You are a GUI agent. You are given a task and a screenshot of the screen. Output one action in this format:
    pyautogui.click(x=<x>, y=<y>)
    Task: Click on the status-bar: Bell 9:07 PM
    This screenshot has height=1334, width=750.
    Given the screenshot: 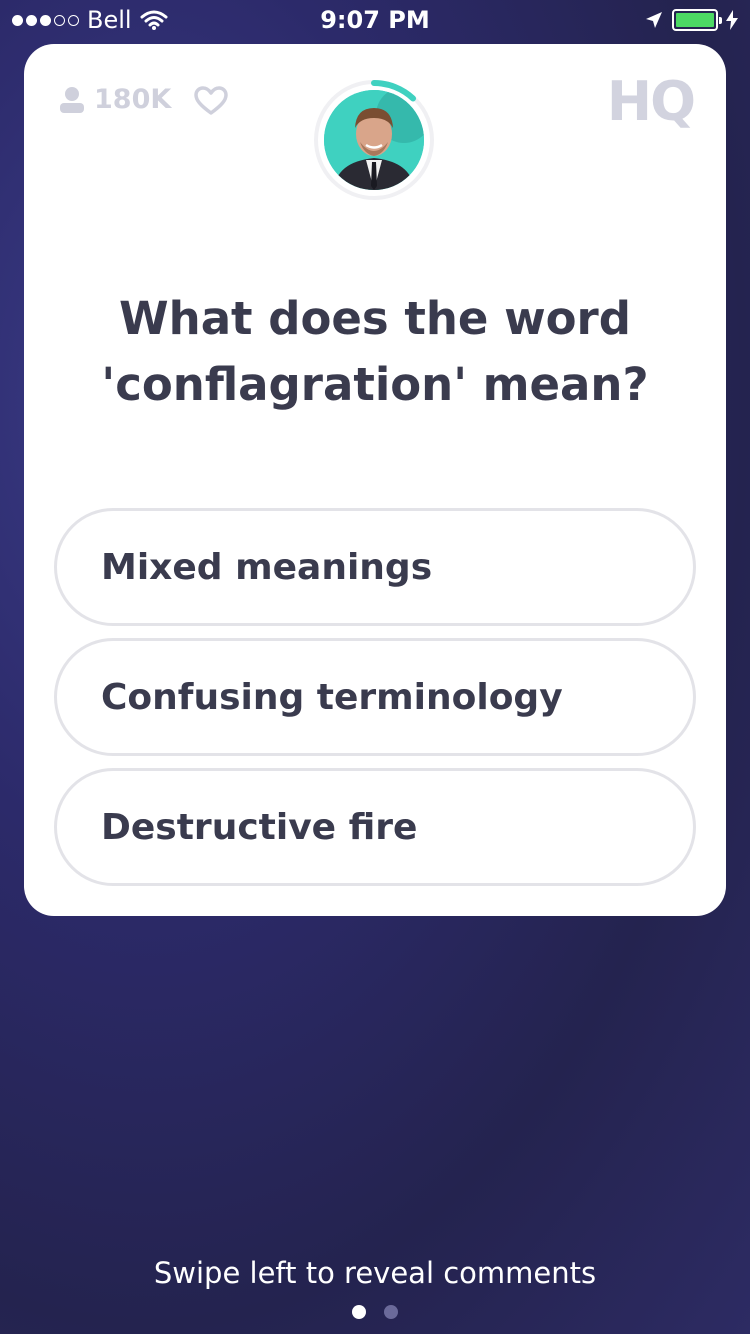 What is the action you would take?
    pyautogui.click(x=375, y=20)
    